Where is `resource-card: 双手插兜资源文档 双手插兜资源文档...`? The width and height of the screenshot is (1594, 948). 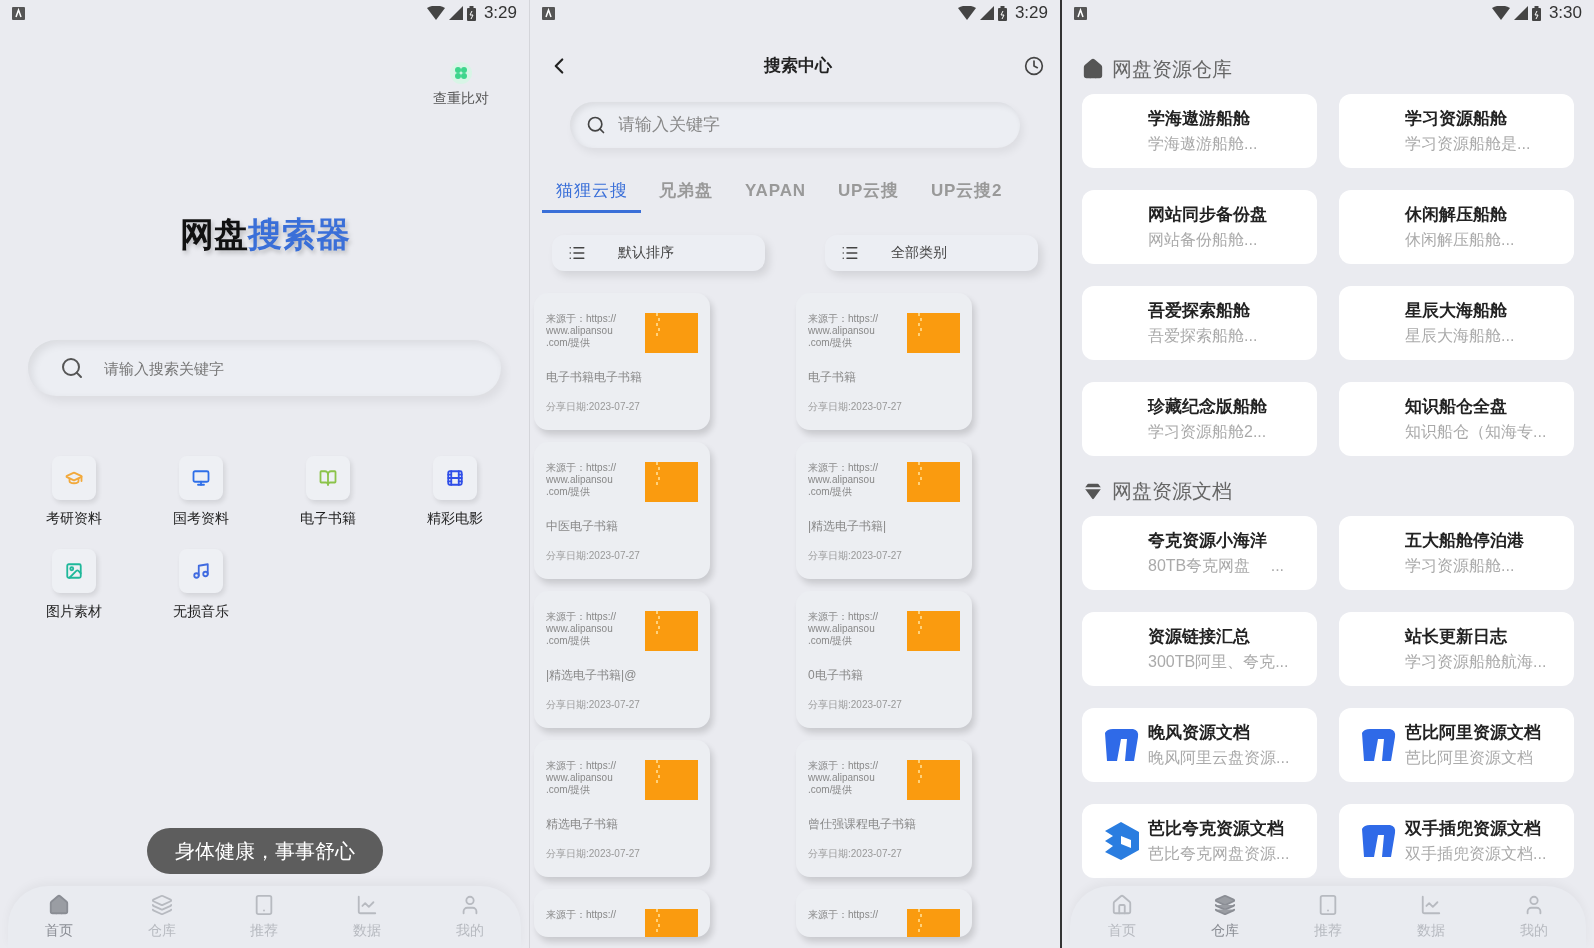 resource-card: 双手插兜资源文档 双手插兜资源文档... is located at coordinates (1456, 841).